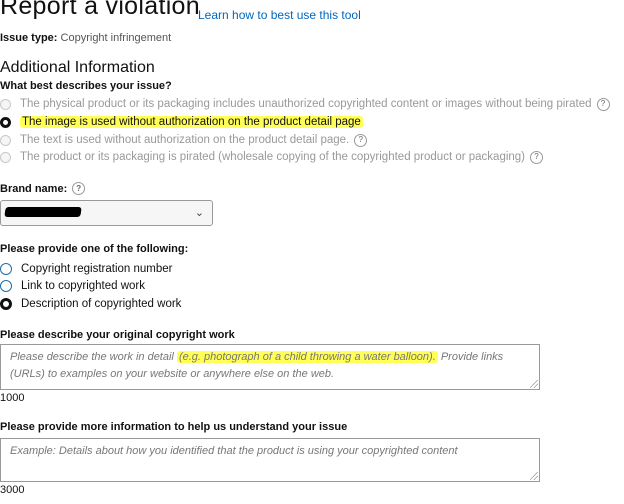 Image resolution: width=624 pixels, height=504 pixels. What do you see at coordinates (94, 249) in the screenshot?
I see `provide-label: Please provide one of the following:` at bounding box center [94, 249].